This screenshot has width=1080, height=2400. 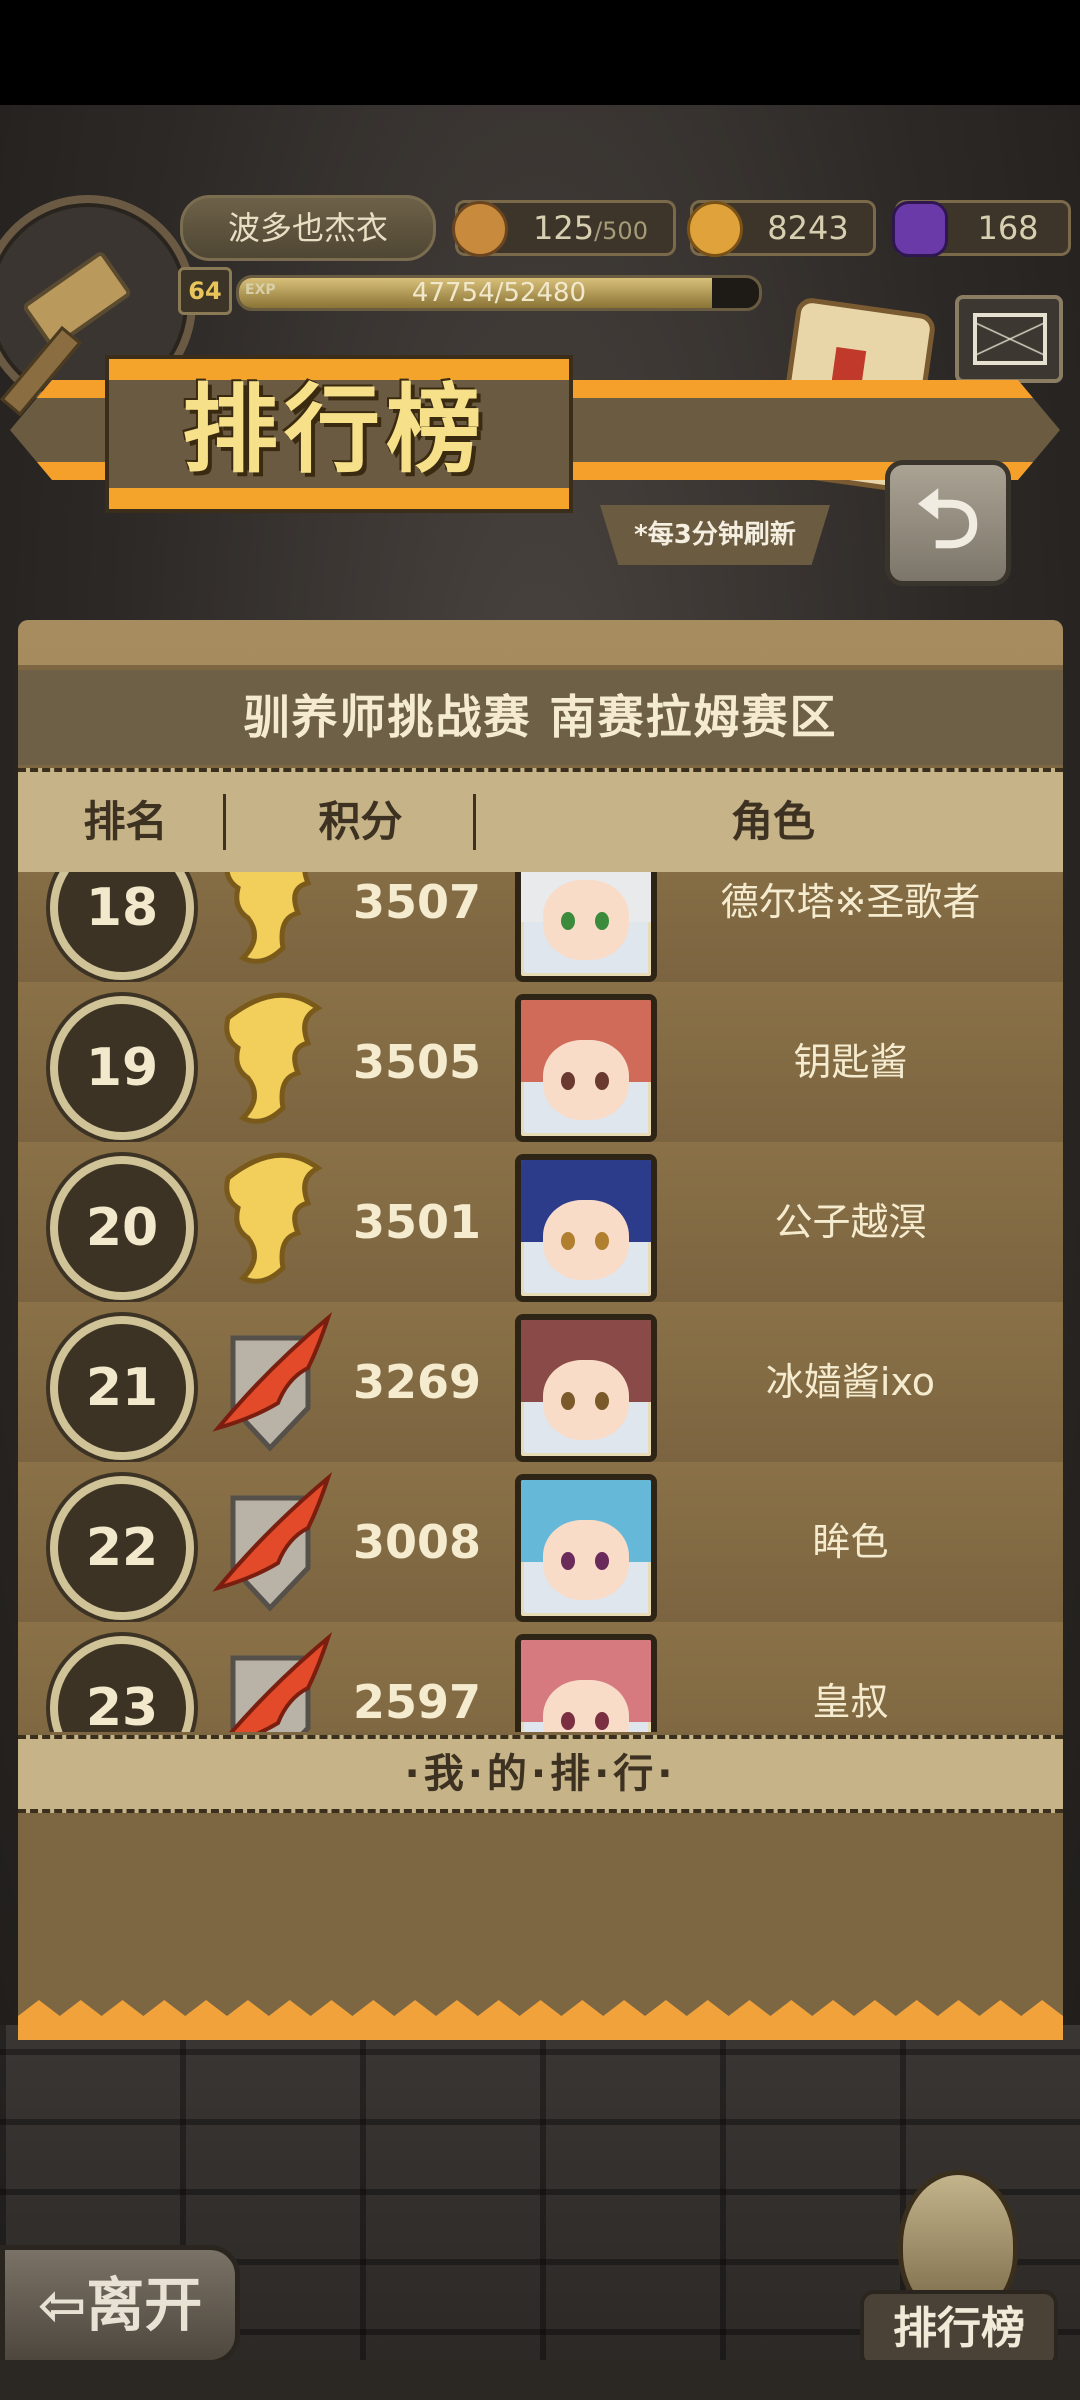 I want to click on gold-value: 8243, so click(x=808, y=228).